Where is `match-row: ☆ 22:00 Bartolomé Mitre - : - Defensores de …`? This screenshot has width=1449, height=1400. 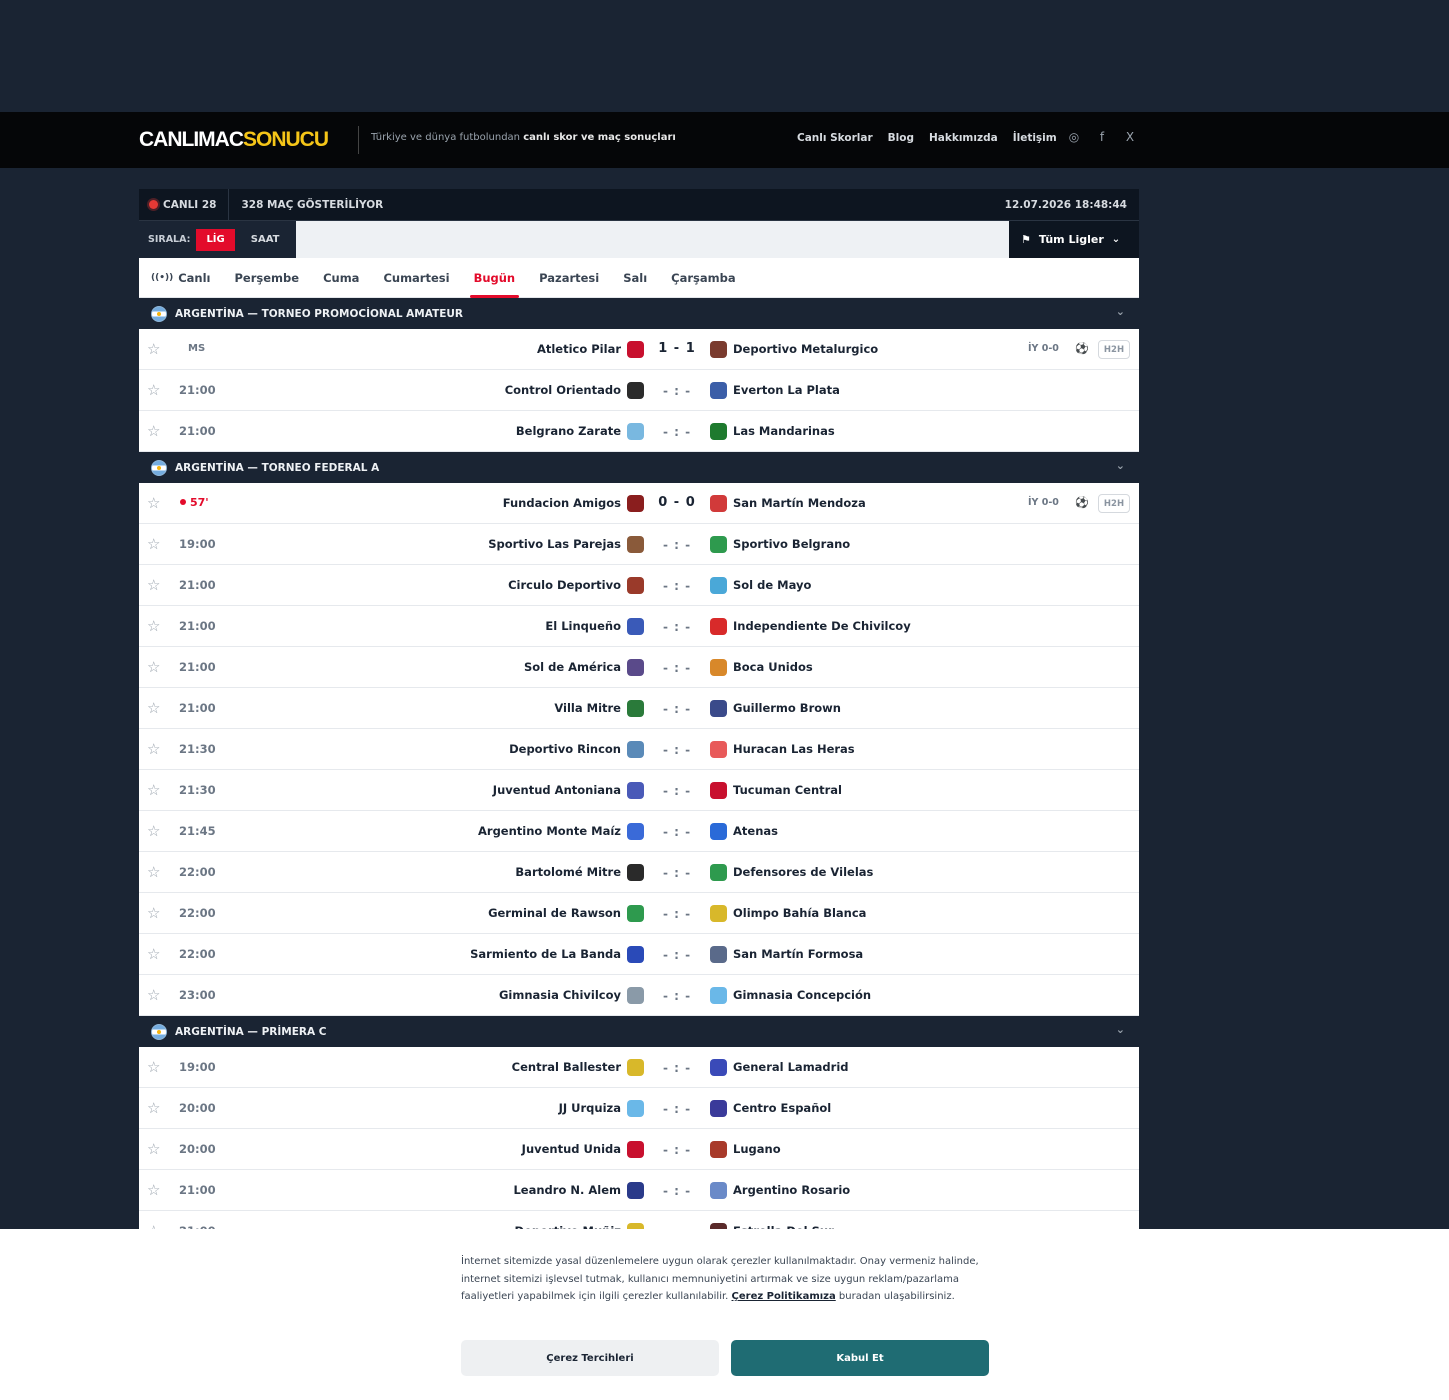
match-row: ☆ 22:00 Bartolomé Mitre - : - Defensores de … is located at coordinates (639, 872).